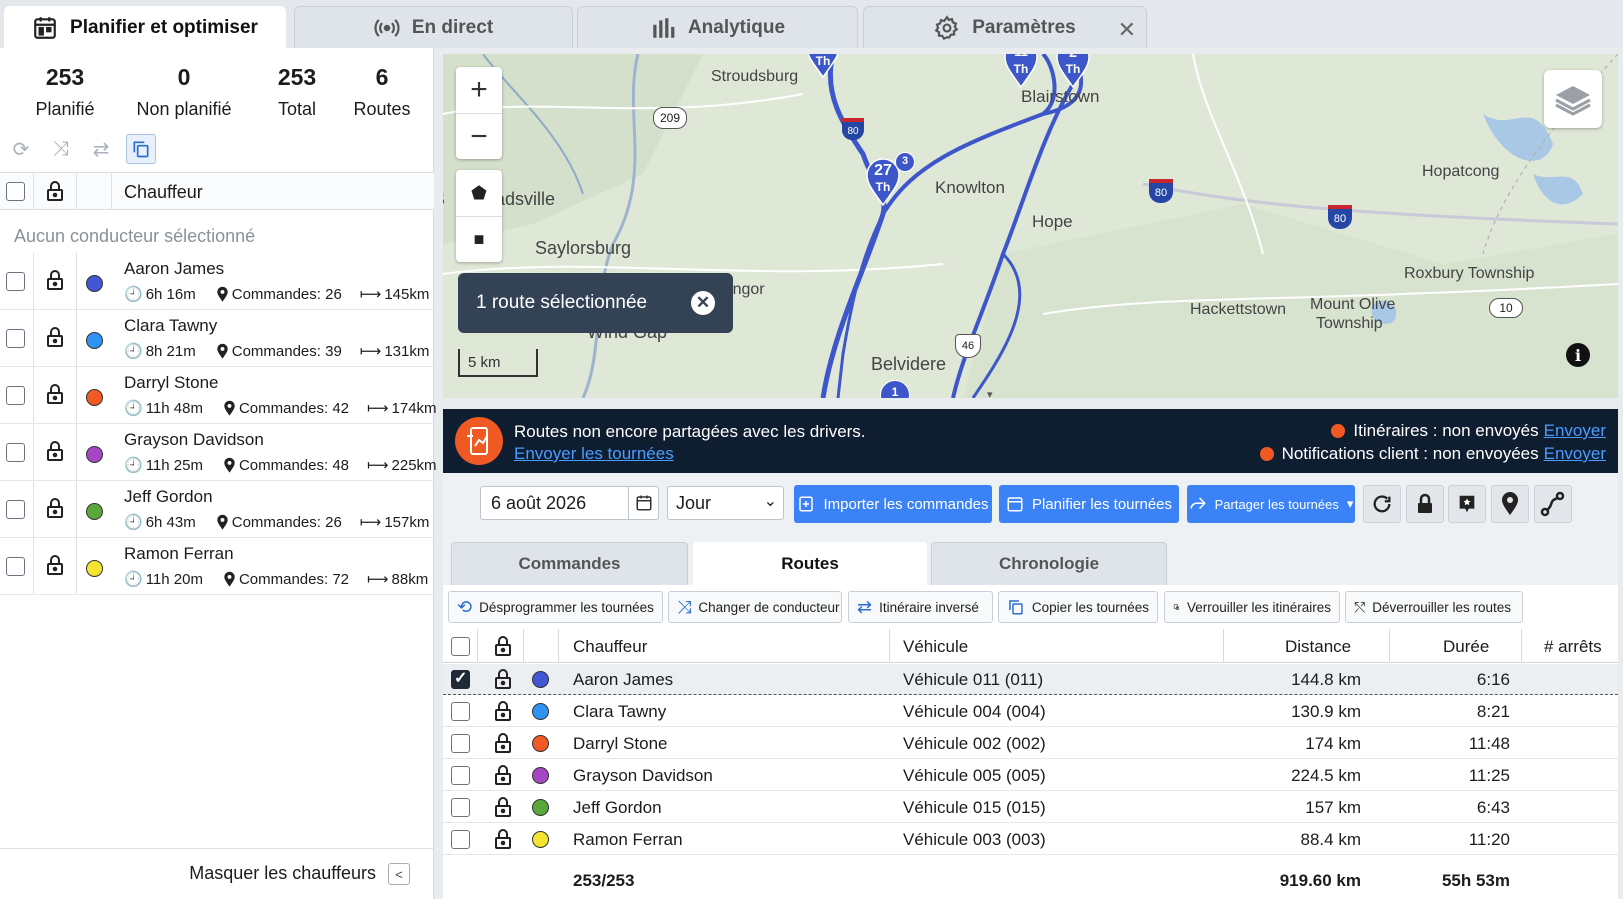 The image size is (1623, 899). I want to click on duration-column-header: Durée, so click(1466, 647).